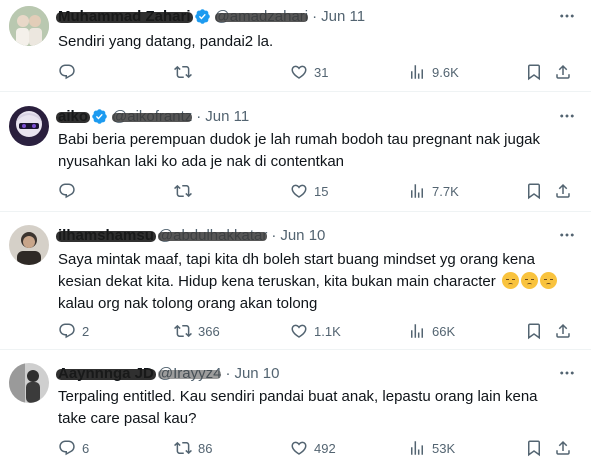 The width and height of the screenshot is (591, 469). I want to click on display-name: ilhamshamsu, so click(106, 235).